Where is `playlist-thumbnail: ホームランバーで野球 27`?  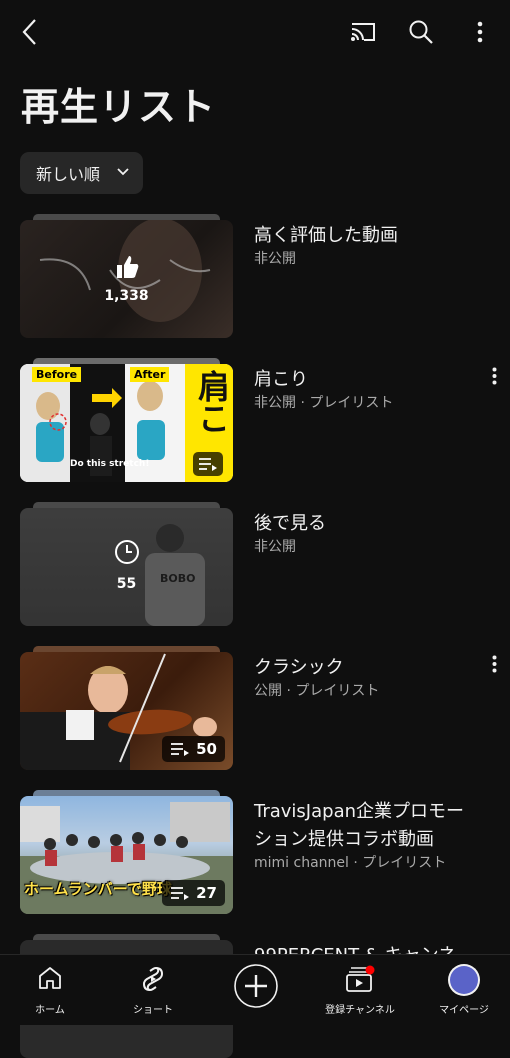
playlist-thumbnail: ホームランバーで野球 27 is located at coordinates (126, 852).